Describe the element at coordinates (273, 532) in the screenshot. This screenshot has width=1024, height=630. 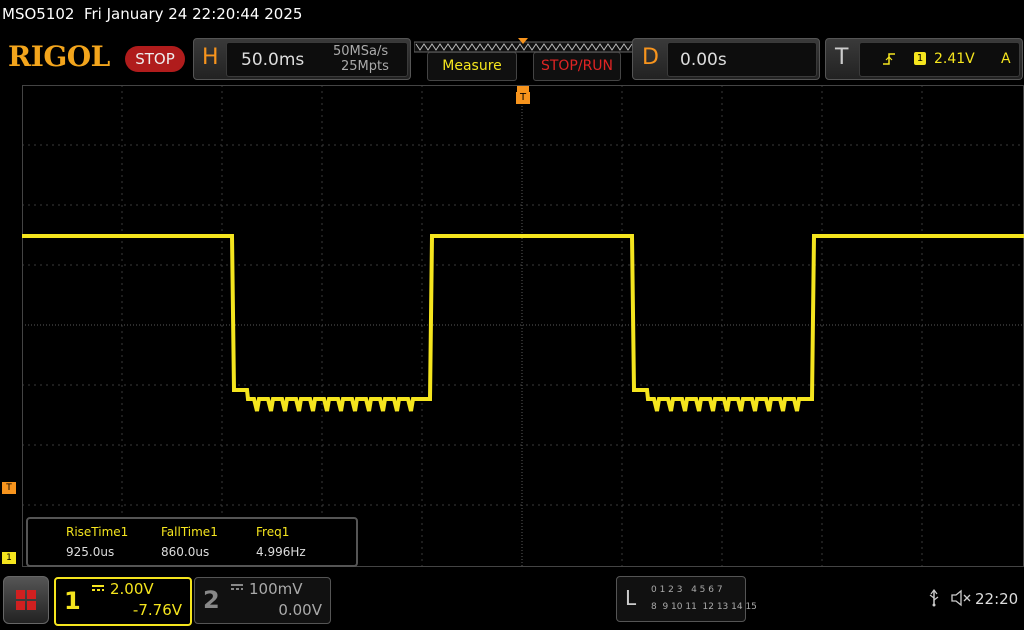
I see `measure-name-freq: Freq1` at that location.